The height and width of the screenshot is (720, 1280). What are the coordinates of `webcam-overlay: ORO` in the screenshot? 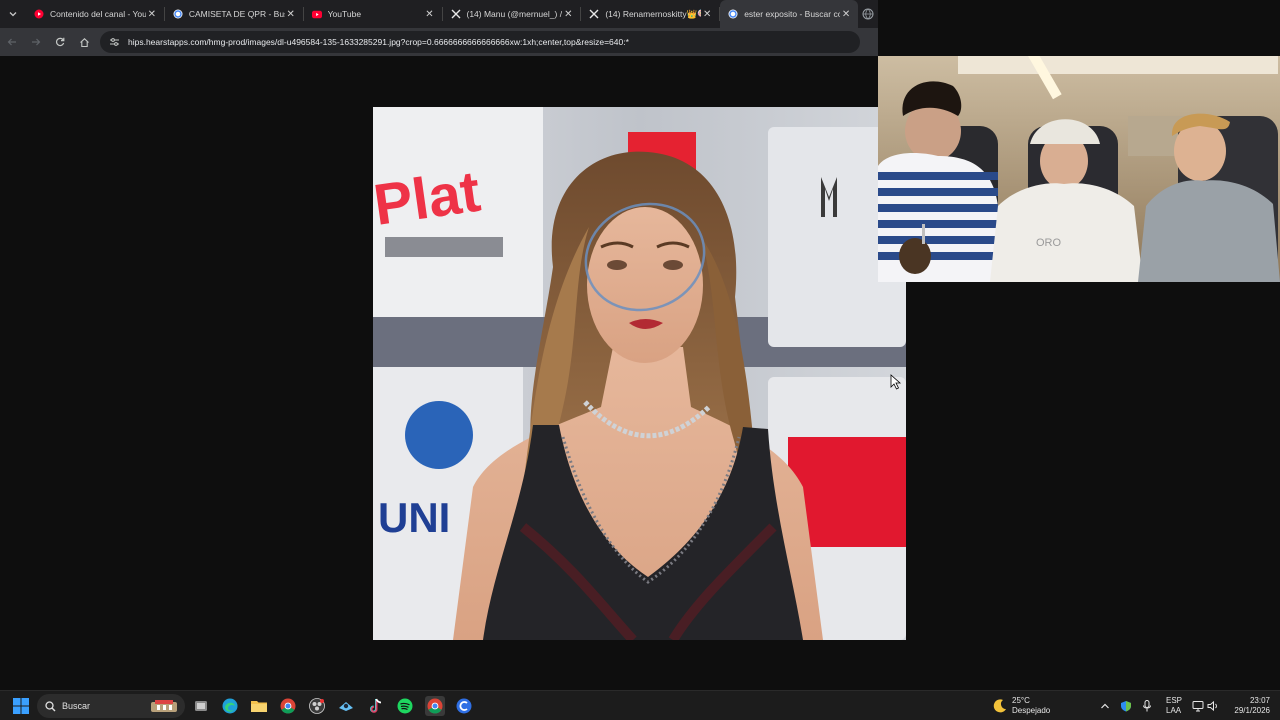 It's located at (1079, 169).